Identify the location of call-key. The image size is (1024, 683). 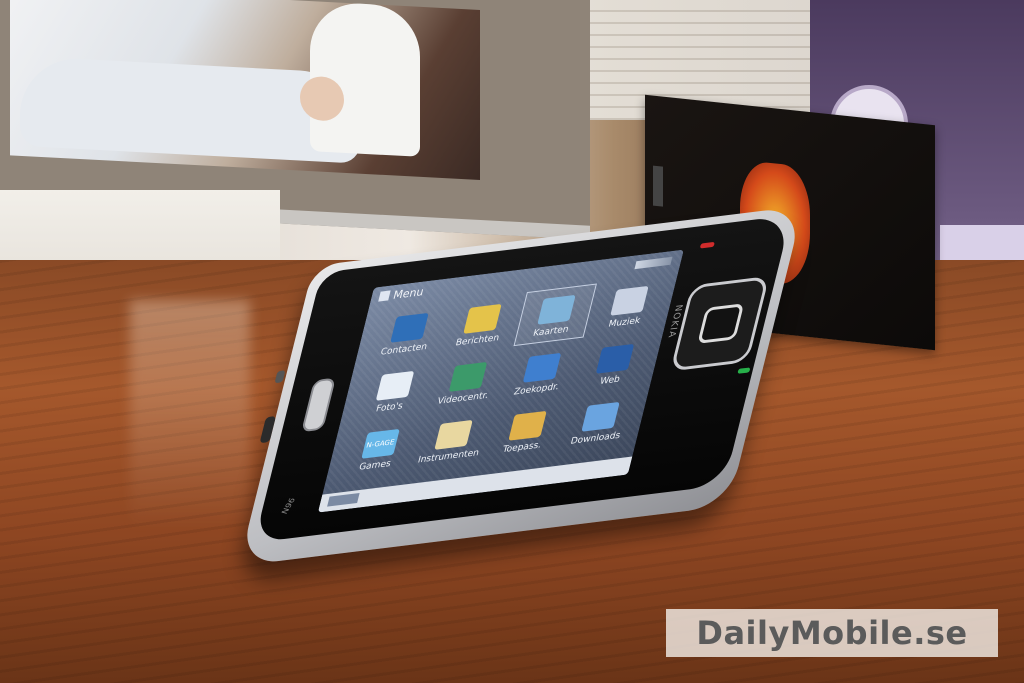
(744, 370).